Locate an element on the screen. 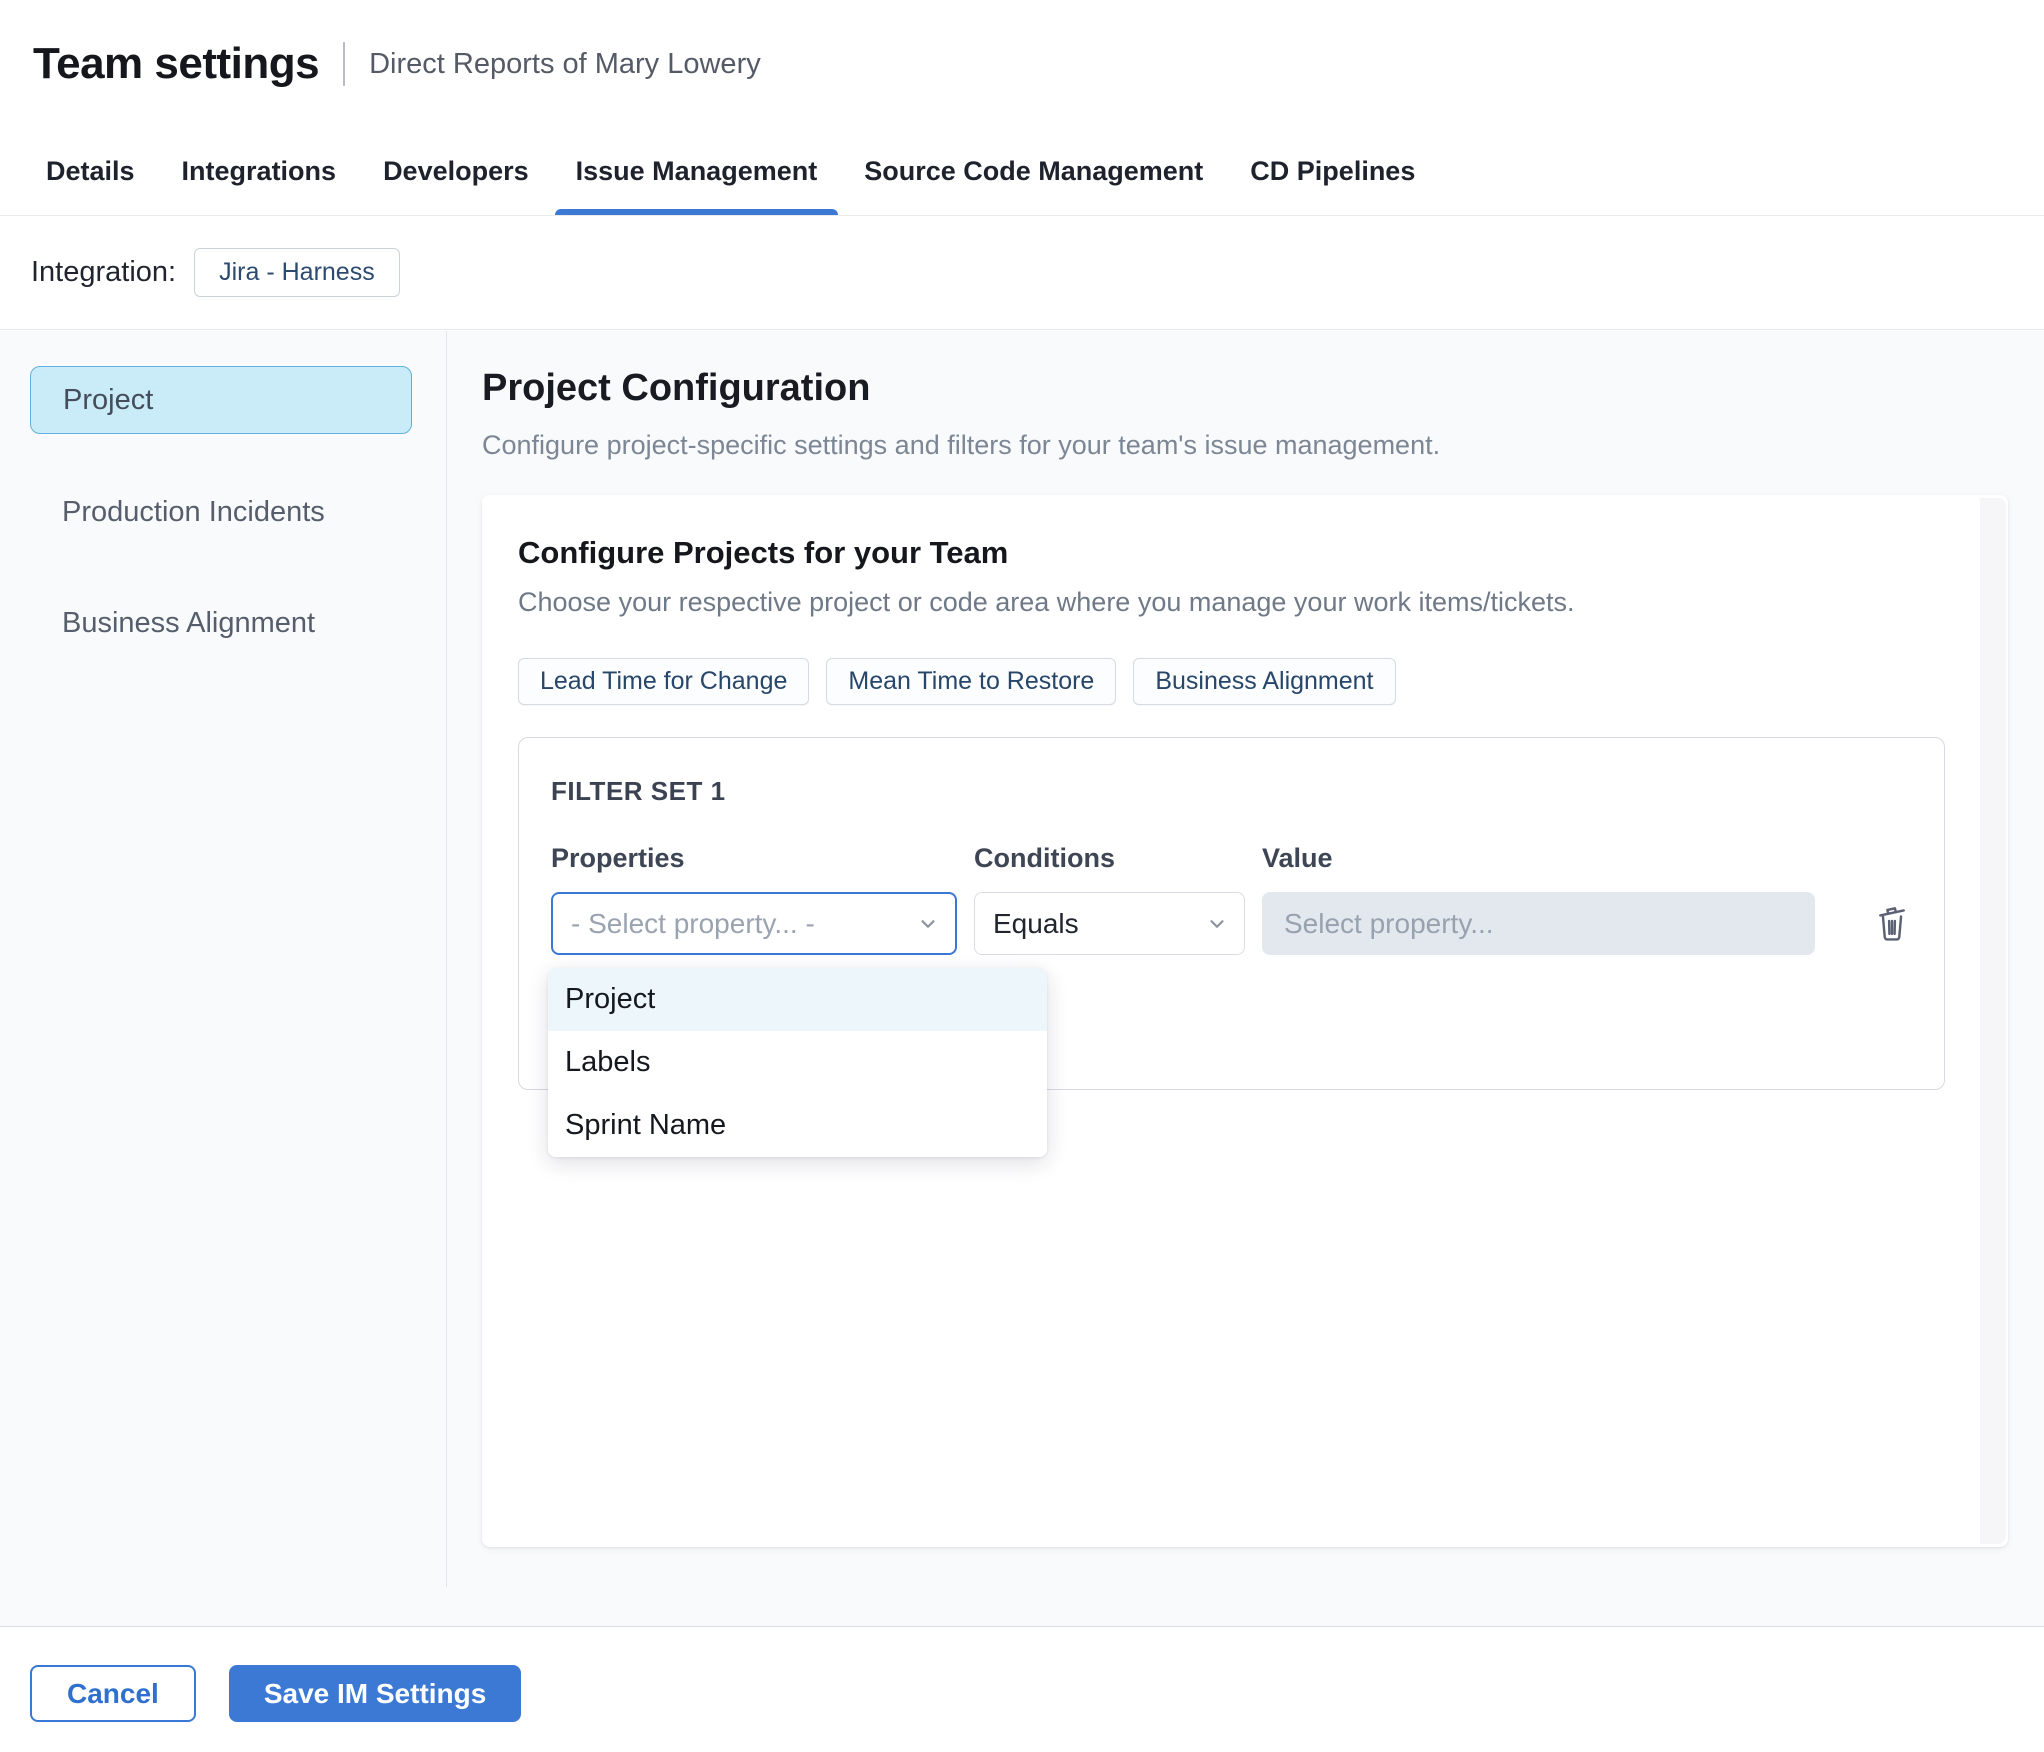 Image resolution: width=2044 pixels, height=1752 pixels. chip-business-alignment: Business Alignment is located at coordinates (1264, 681).